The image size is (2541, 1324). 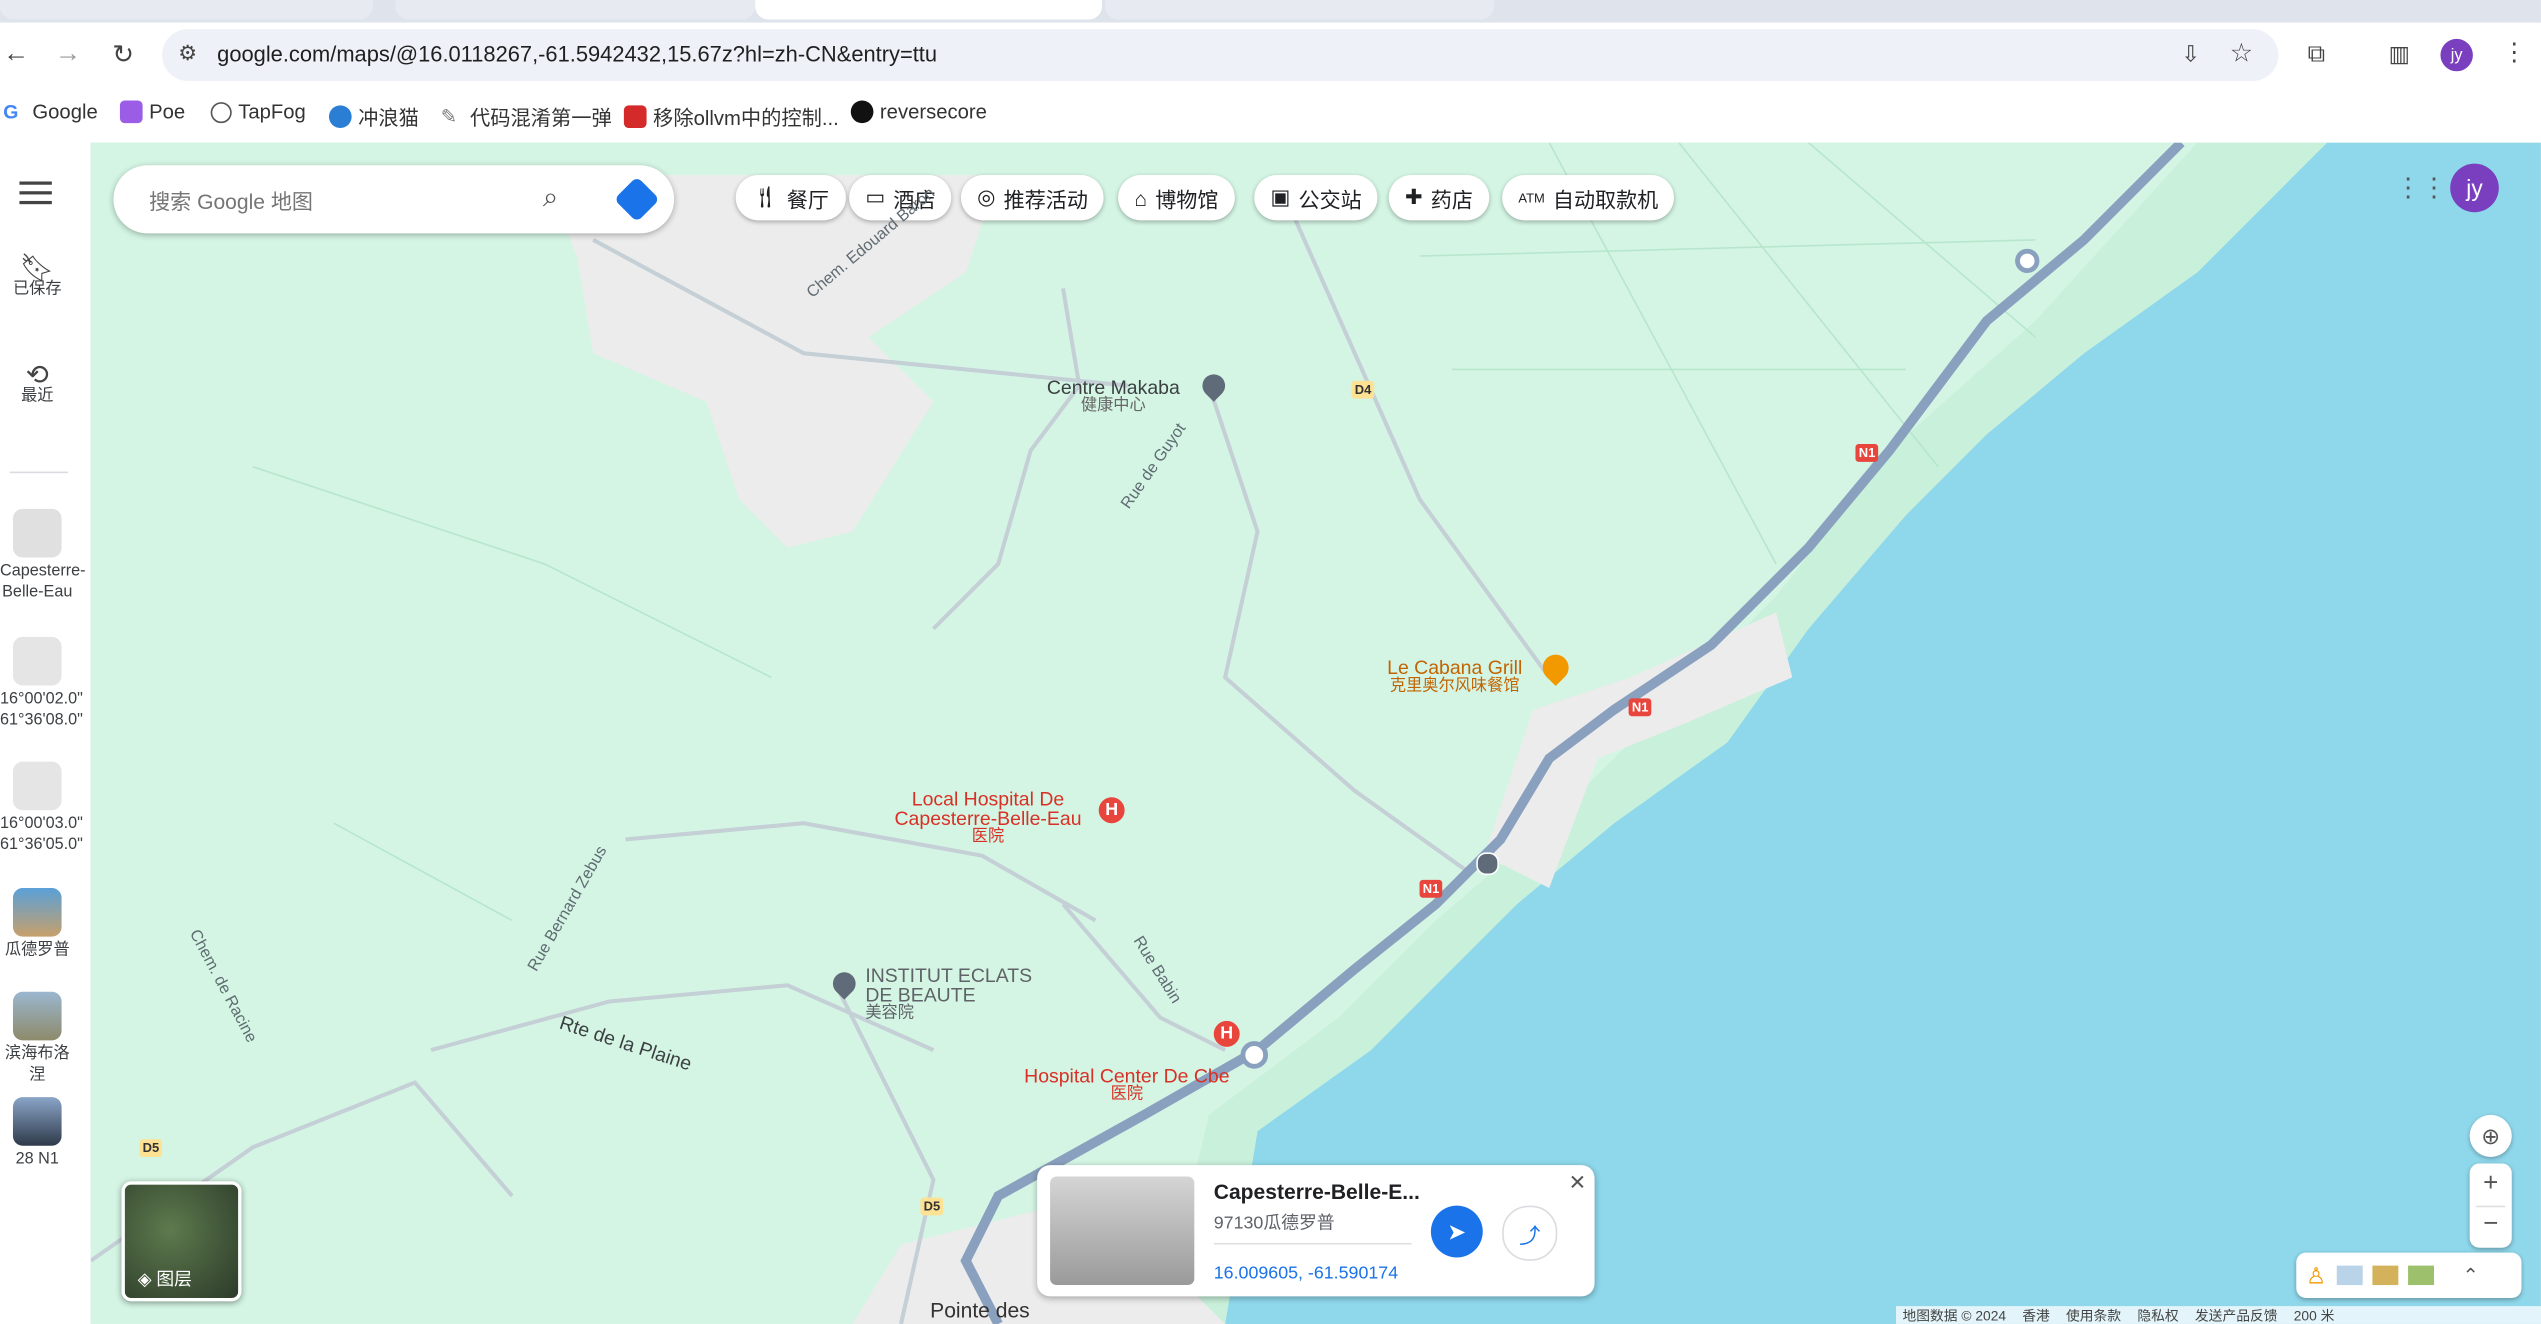 What do you see at coordinates (1578, 1183) in the screenshot?
I see `close-icon: ✕` at bounding box center [1578, 1183].